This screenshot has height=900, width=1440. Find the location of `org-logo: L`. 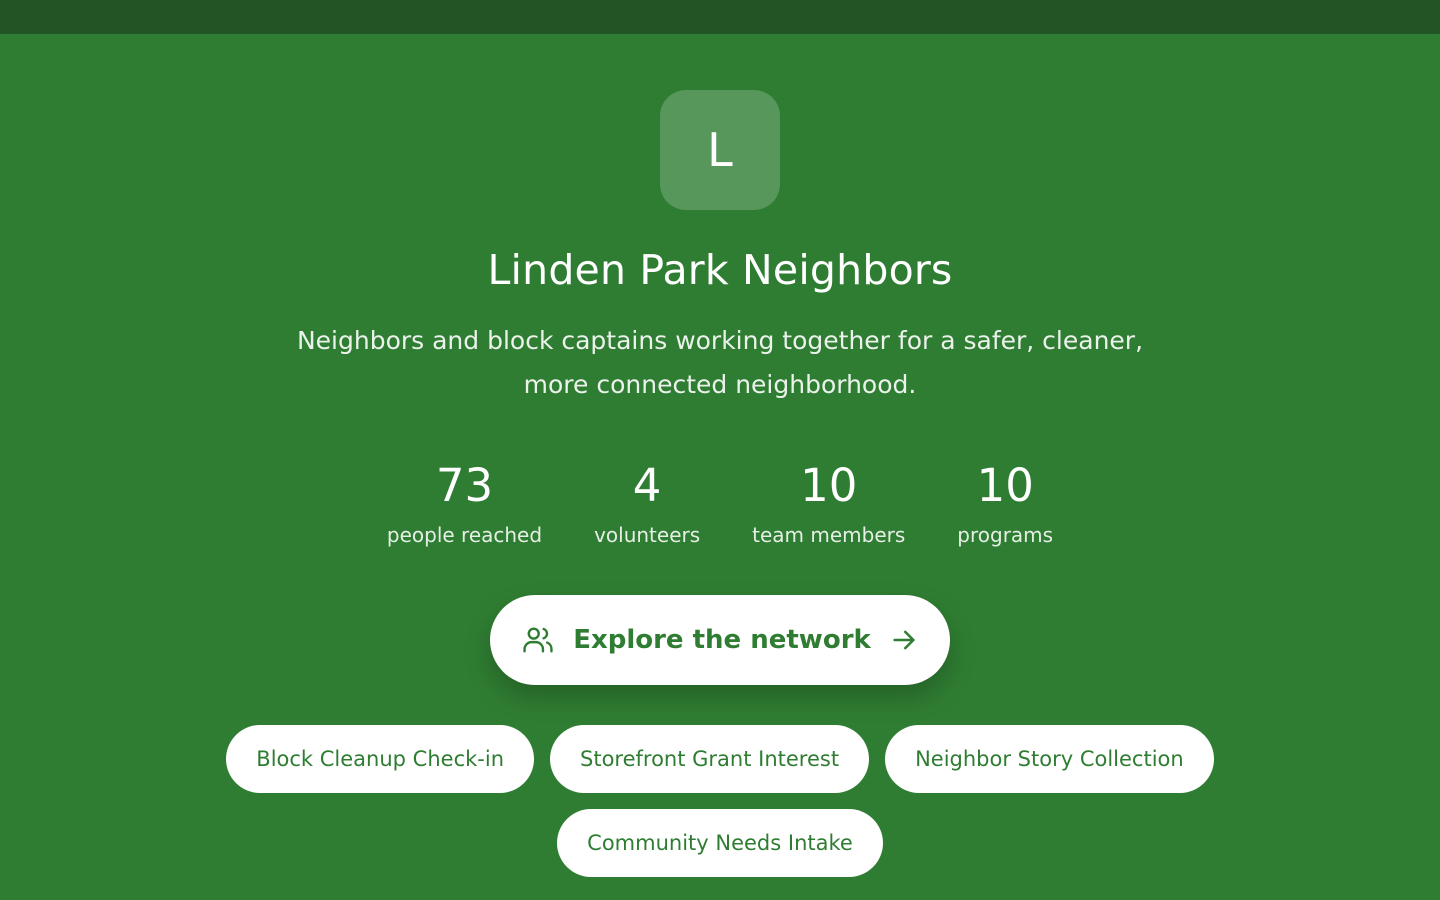

org-logo: L is located at coordinates (720, 150).